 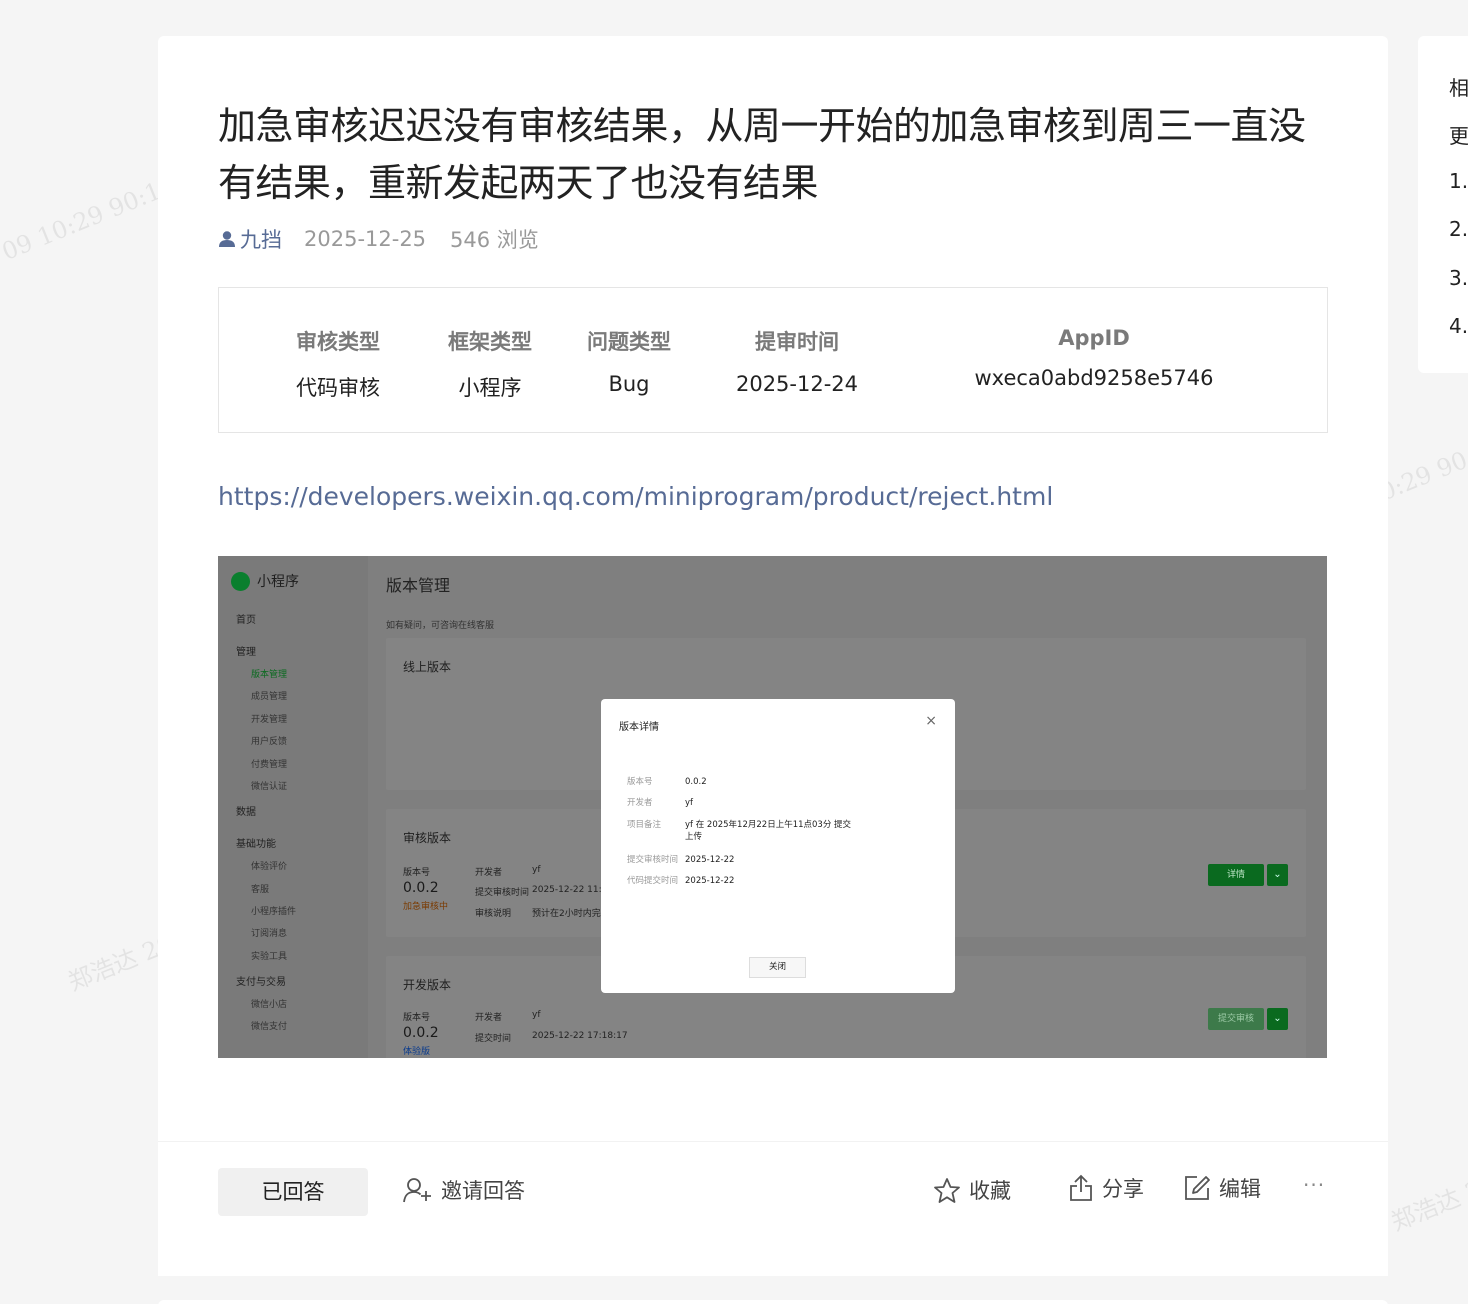 I want to click on share-label: 分享, so click(x=1123, y=1189).